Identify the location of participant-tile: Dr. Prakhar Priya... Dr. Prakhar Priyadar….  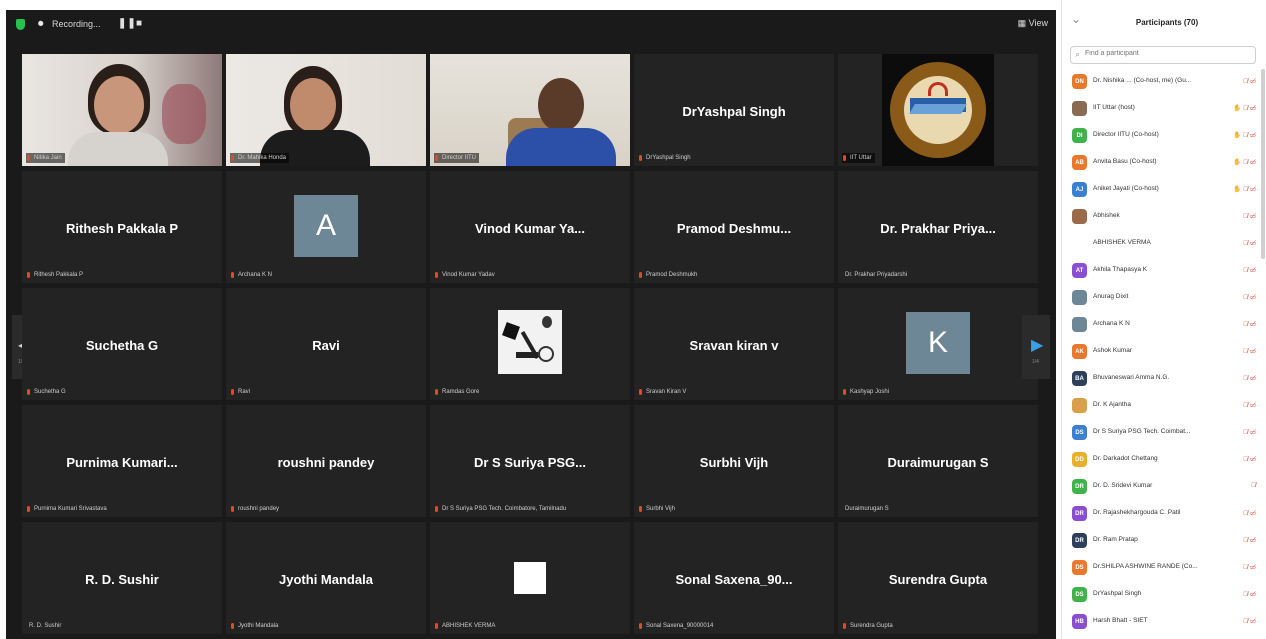
(938, 227).